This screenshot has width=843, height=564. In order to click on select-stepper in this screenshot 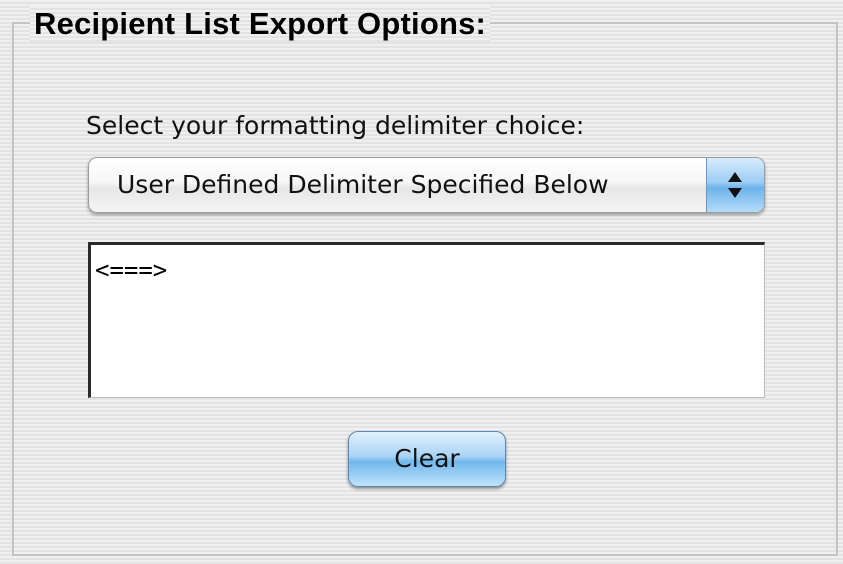, I will do `click(735, 185)`.